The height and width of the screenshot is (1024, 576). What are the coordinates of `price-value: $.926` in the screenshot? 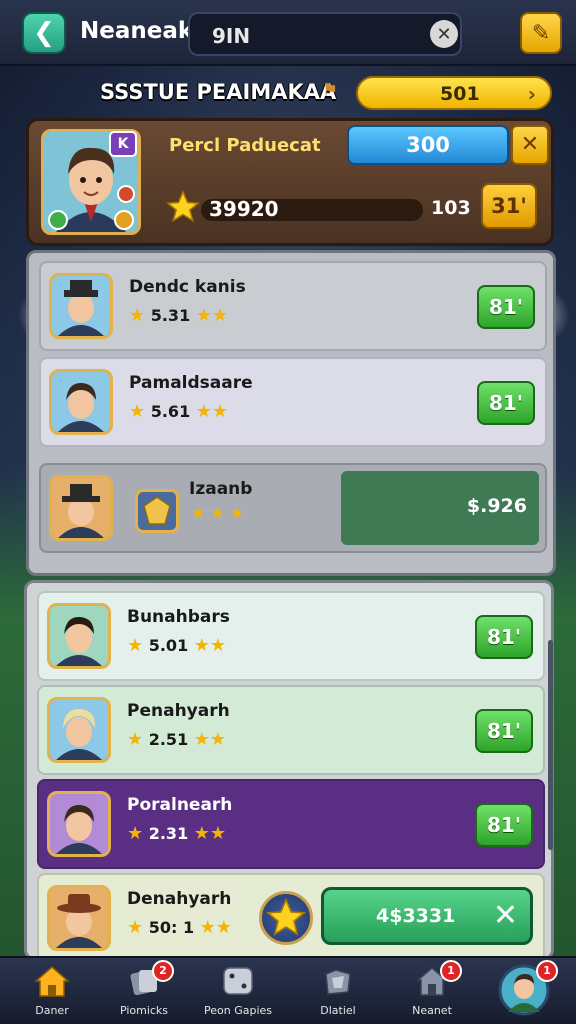 It's located at (496, 506).